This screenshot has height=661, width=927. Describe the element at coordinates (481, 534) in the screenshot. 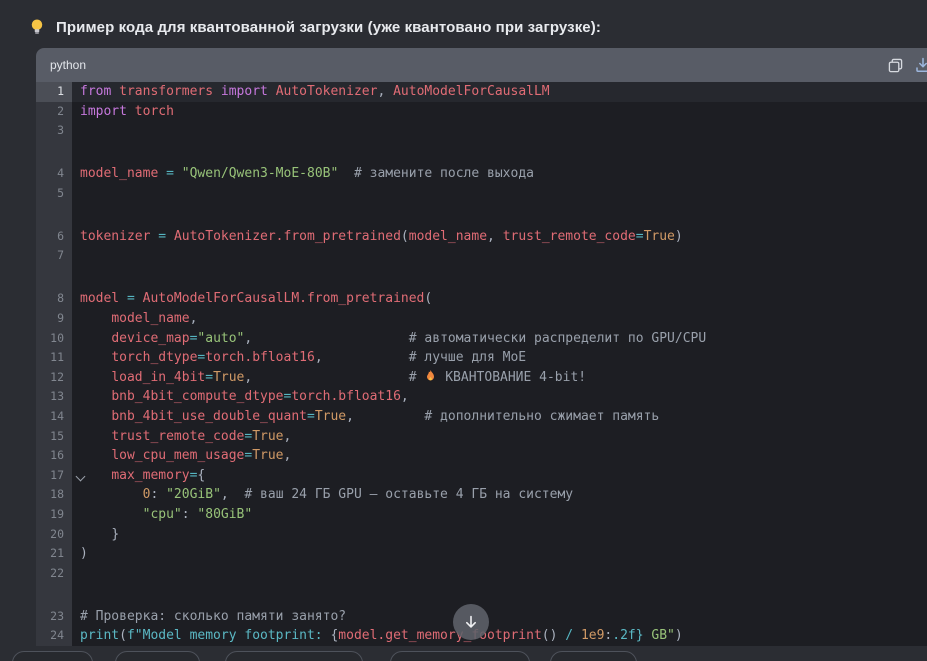

I see `code-line: 20 }` at that location.